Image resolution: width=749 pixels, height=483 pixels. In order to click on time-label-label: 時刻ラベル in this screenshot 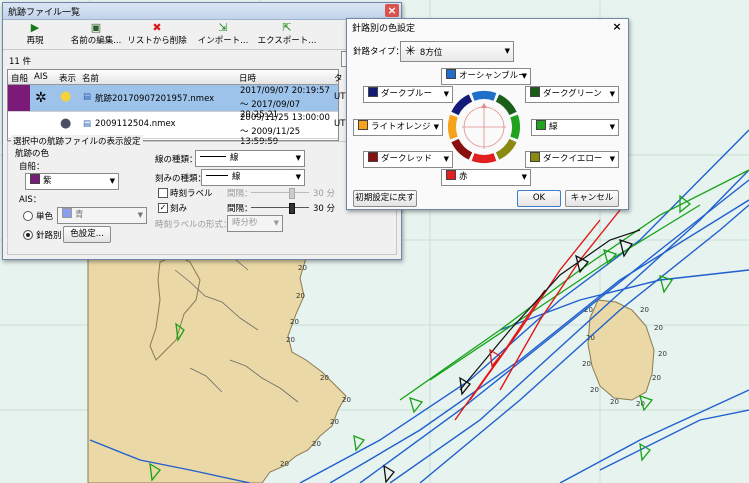, I will do `click(191, 193)`.